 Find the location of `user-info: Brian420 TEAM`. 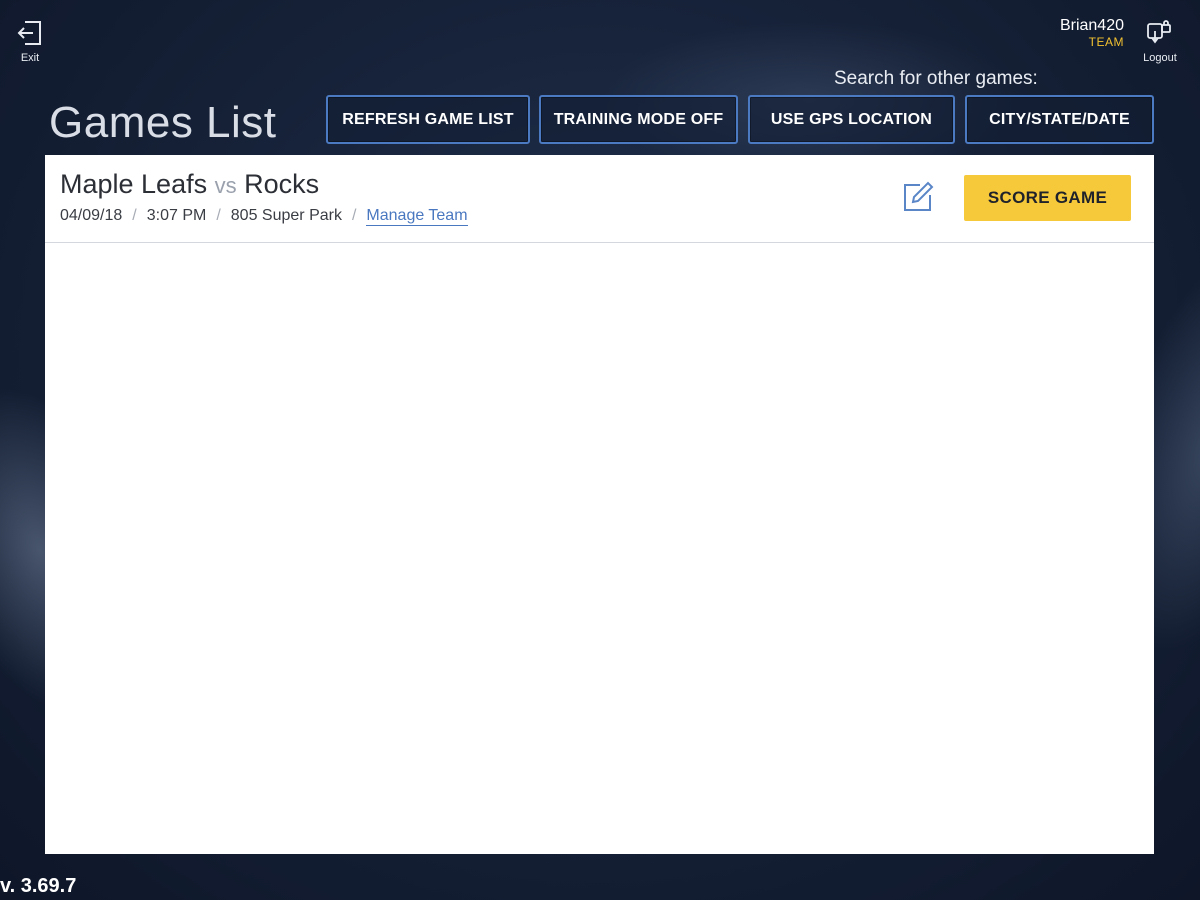

user-info: Brian420 TEAM is located at coordinates (1092, 33).